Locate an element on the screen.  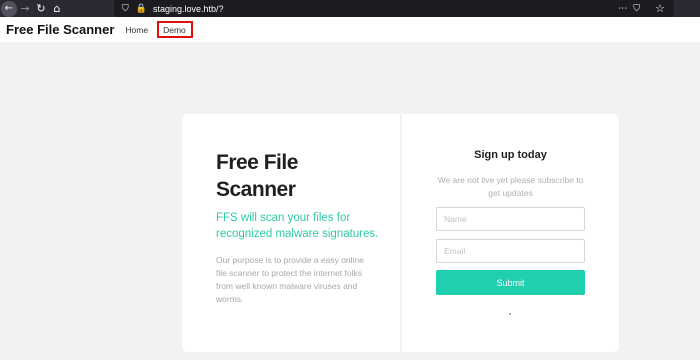
home-icon: ⌂ is located at coordinates (57, 8).